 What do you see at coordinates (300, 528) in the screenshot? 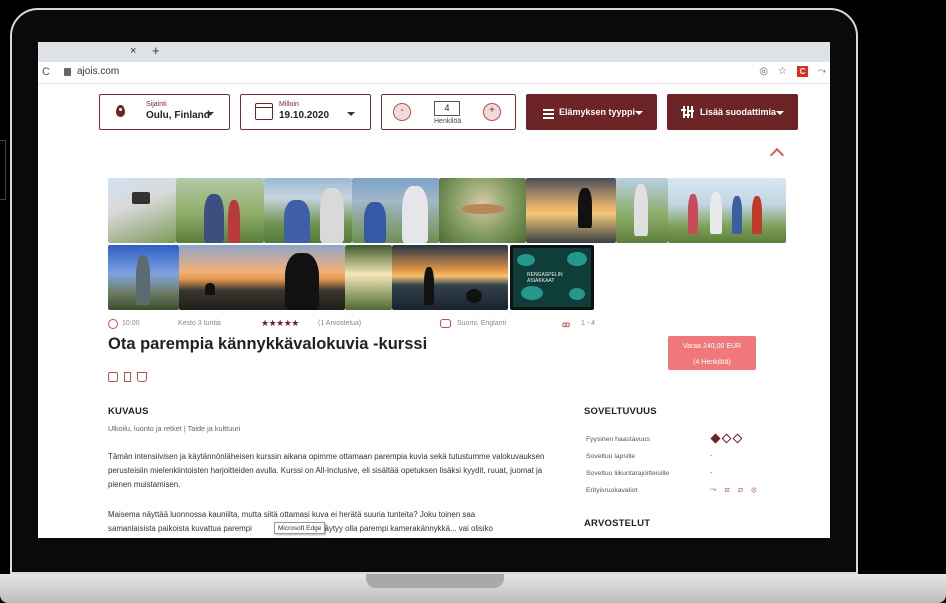
I see `tooltip: Microsoft Edge` at bounding box center [300, 528].